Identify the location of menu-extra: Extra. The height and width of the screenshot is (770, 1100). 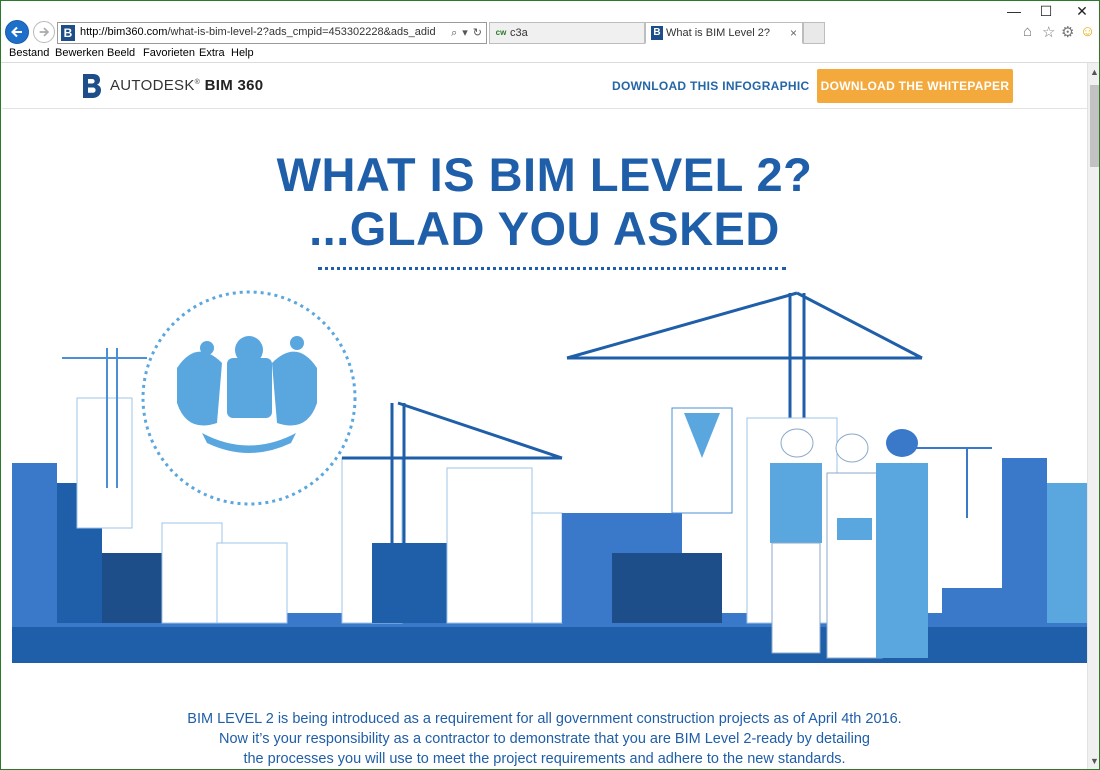
(212, 53).